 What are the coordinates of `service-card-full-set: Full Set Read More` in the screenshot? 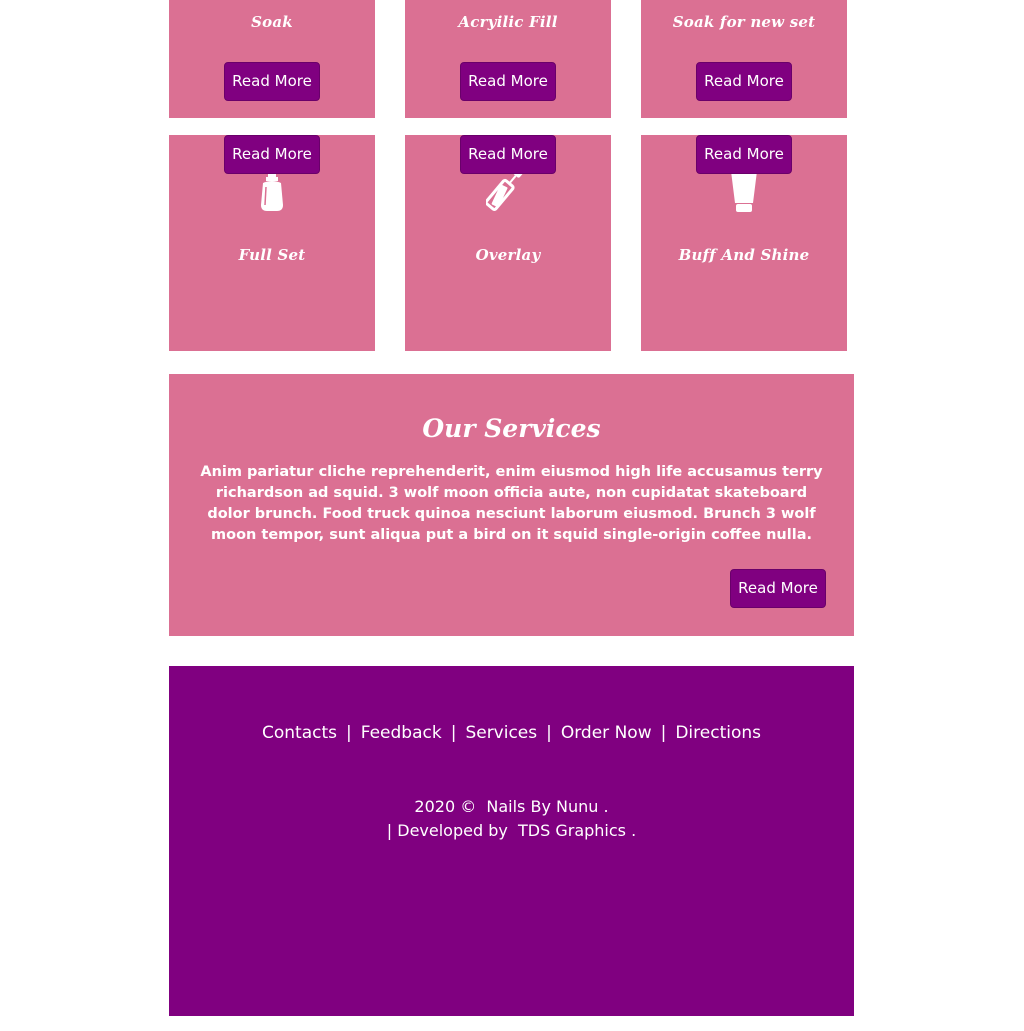 It's located at (272, 243).